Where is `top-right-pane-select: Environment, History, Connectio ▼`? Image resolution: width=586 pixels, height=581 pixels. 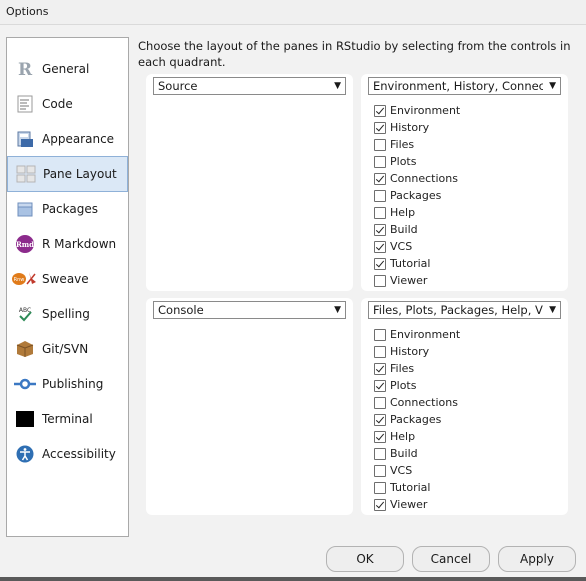 top-right-pane-select: Environment, History, Connectio ▼ is located at coordinates (464, 86).